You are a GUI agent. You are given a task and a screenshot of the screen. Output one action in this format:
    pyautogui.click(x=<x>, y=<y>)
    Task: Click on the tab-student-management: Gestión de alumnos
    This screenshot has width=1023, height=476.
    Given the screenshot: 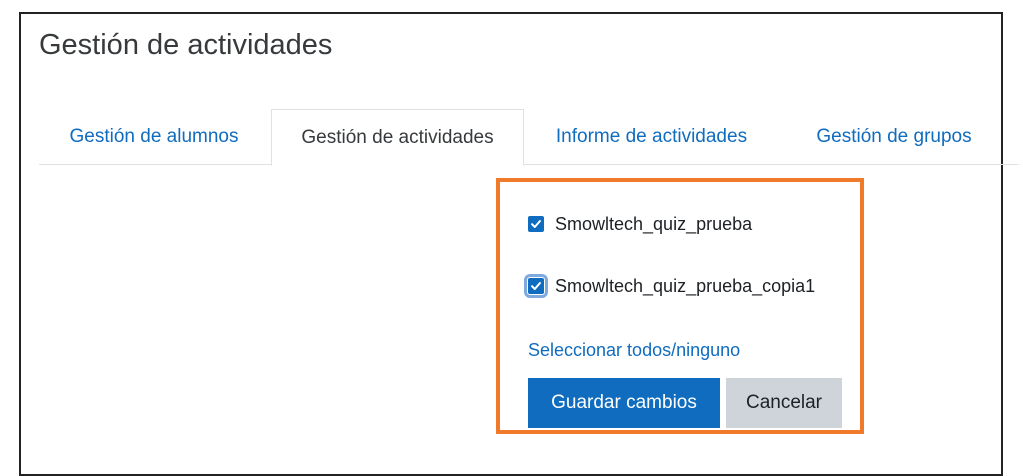 What is the action you would take?
    pyautogui.click(x=154, y=136)
    